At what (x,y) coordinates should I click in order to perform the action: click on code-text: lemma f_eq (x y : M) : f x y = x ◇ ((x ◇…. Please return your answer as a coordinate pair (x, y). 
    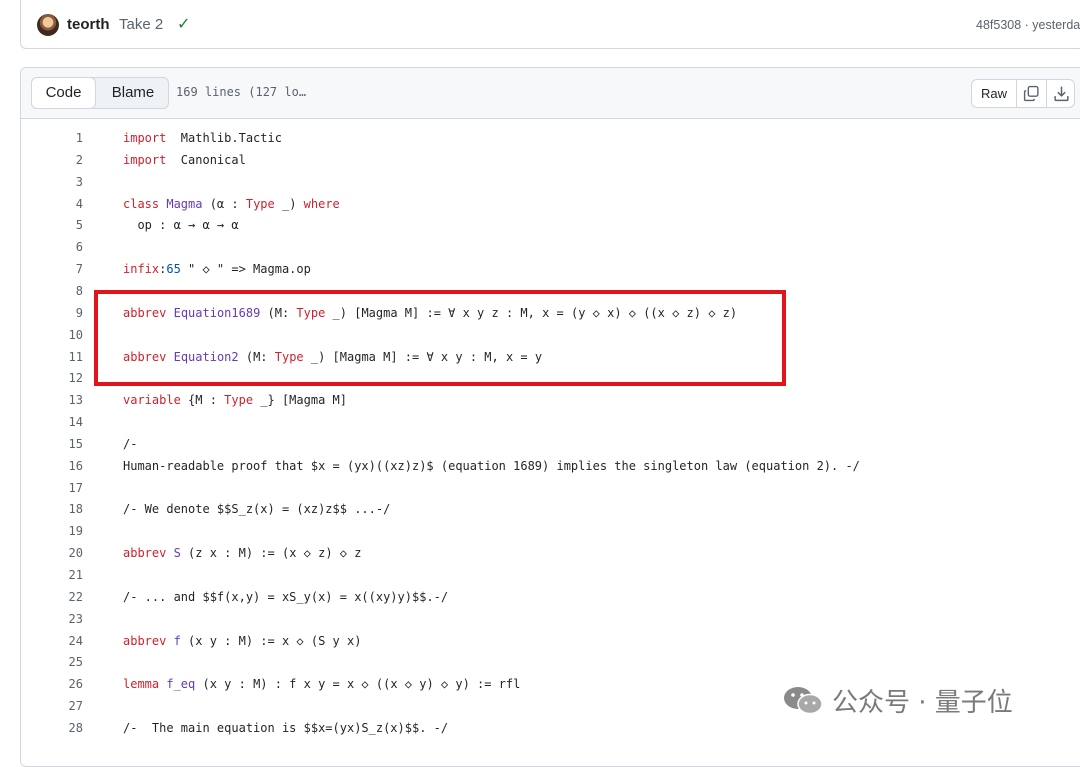
    Looking at the image, I should click on (321, 684).